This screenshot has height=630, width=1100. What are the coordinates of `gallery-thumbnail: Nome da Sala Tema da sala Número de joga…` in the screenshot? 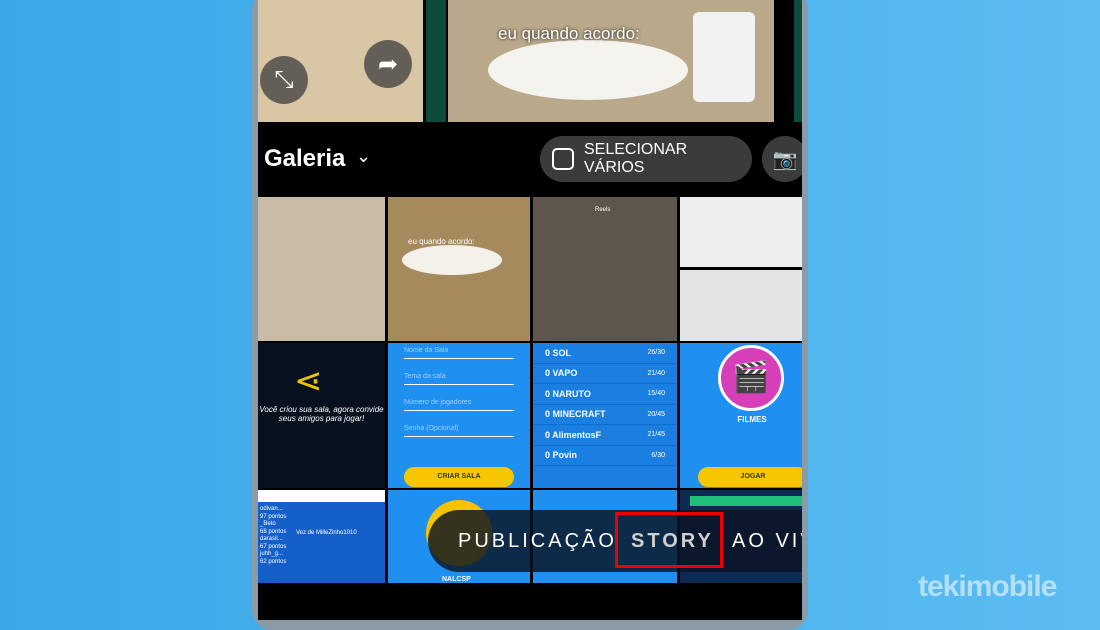 It's located at (459, 415).